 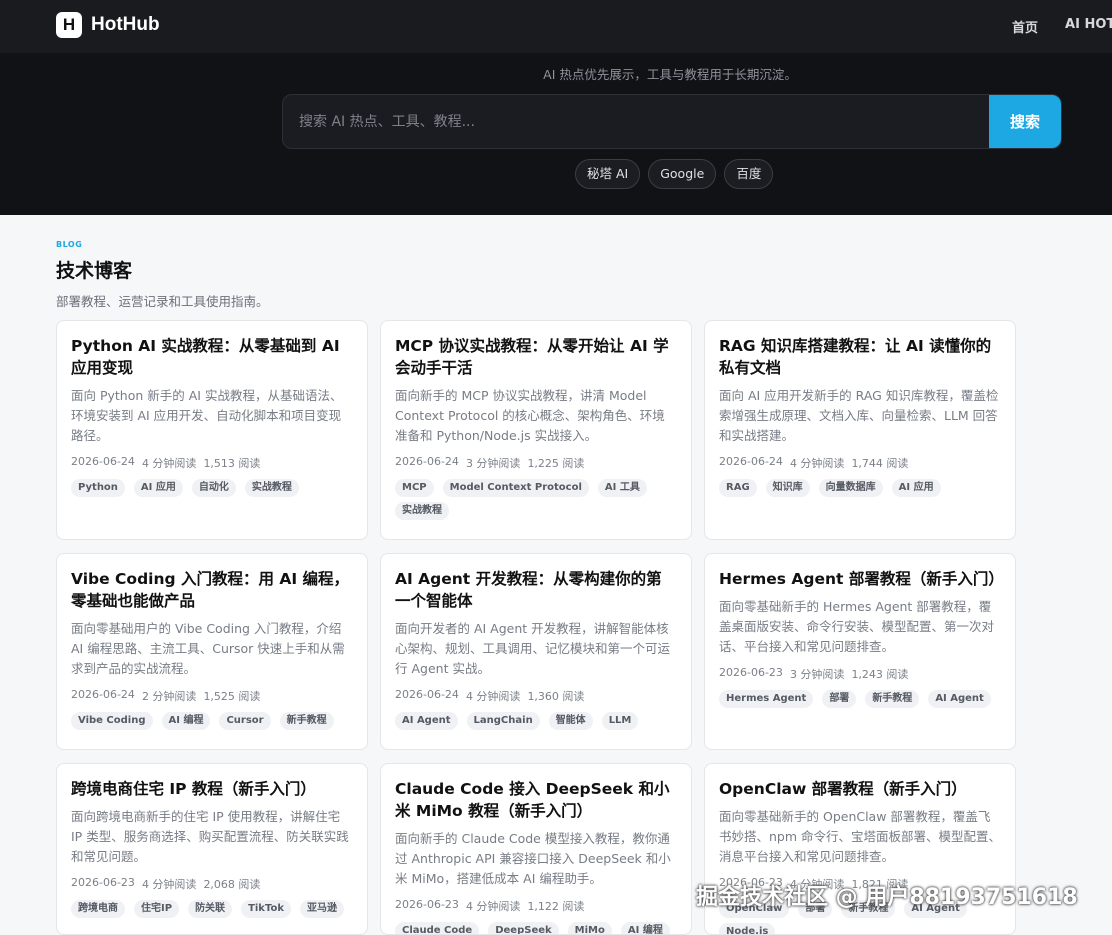 I want to click on card-tag: 向量数据库, so click(x=850, y=488).